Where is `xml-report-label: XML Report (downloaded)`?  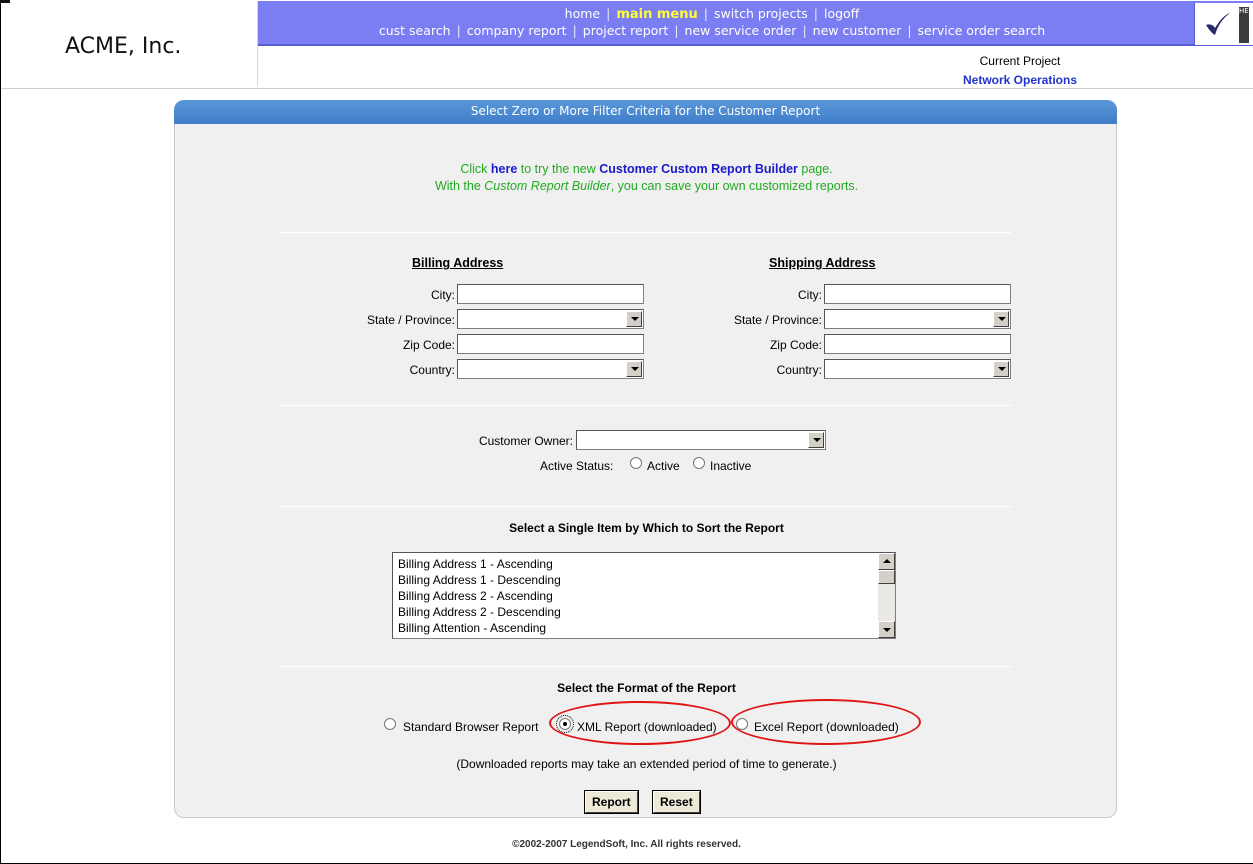
xml-report-label: XML Report (downloaded) is located at coordinates (647, 727).